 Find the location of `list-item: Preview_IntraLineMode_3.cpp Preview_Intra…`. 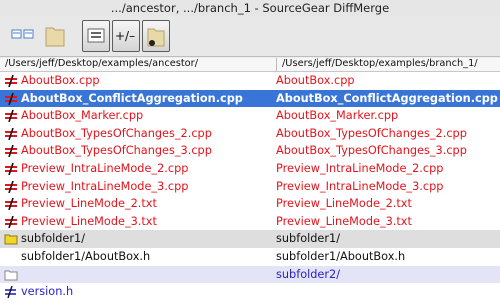

list-item: Preview_IntraLineMode_3.cpp Preview_Intra… is located at coordinates (250, 186).